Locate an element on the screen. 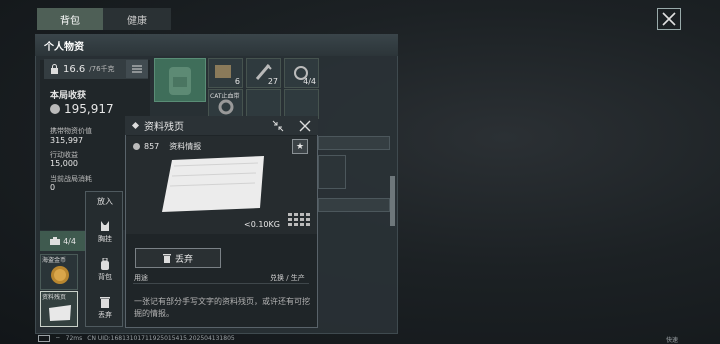 This screenshot has width=720, height=344. discard-button: 丢弃 is located at coordinates (178, 258).